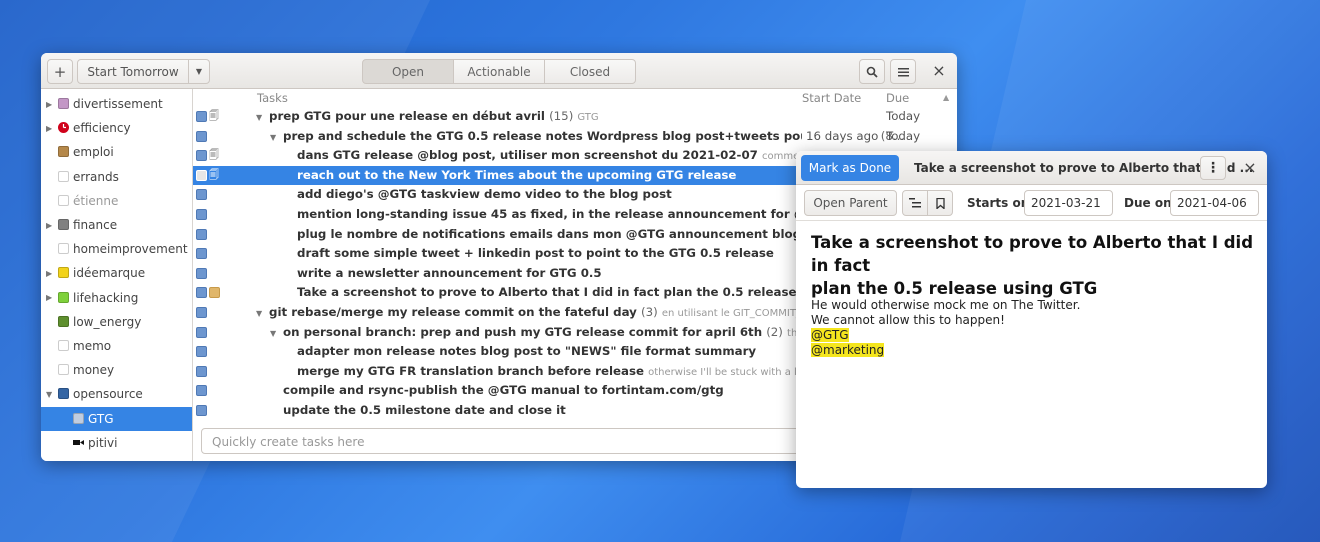  I want to click on sidebar-item-label: étienne, so click(96, 200).